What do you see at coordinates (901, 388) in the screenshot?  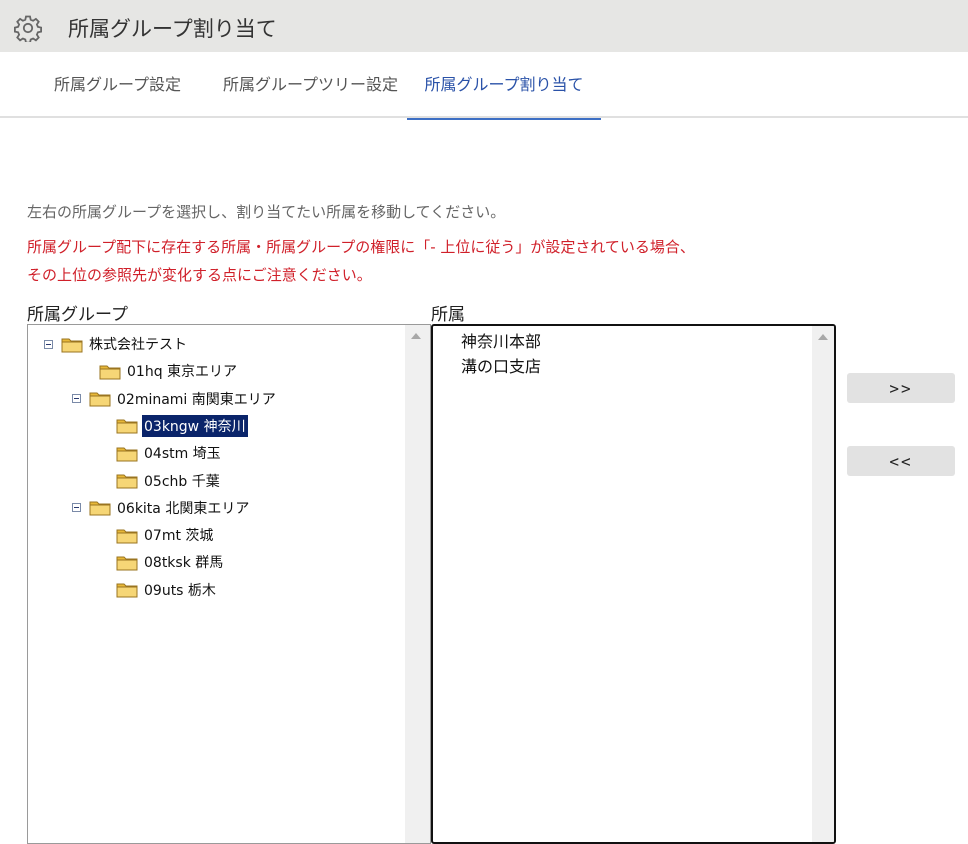 I see `move-right-button: >>` at bounding box center [901, 388].